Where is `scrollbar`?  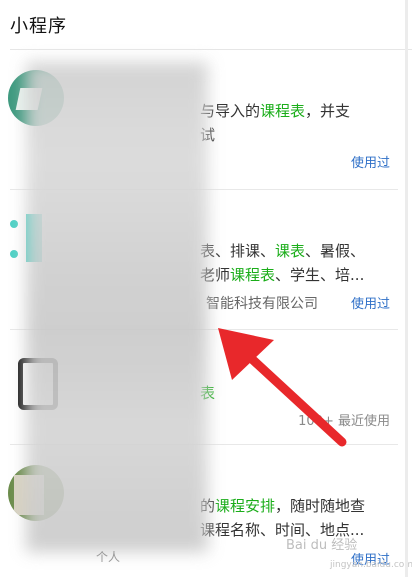
scrollbar is located at coordinates (406, 288).